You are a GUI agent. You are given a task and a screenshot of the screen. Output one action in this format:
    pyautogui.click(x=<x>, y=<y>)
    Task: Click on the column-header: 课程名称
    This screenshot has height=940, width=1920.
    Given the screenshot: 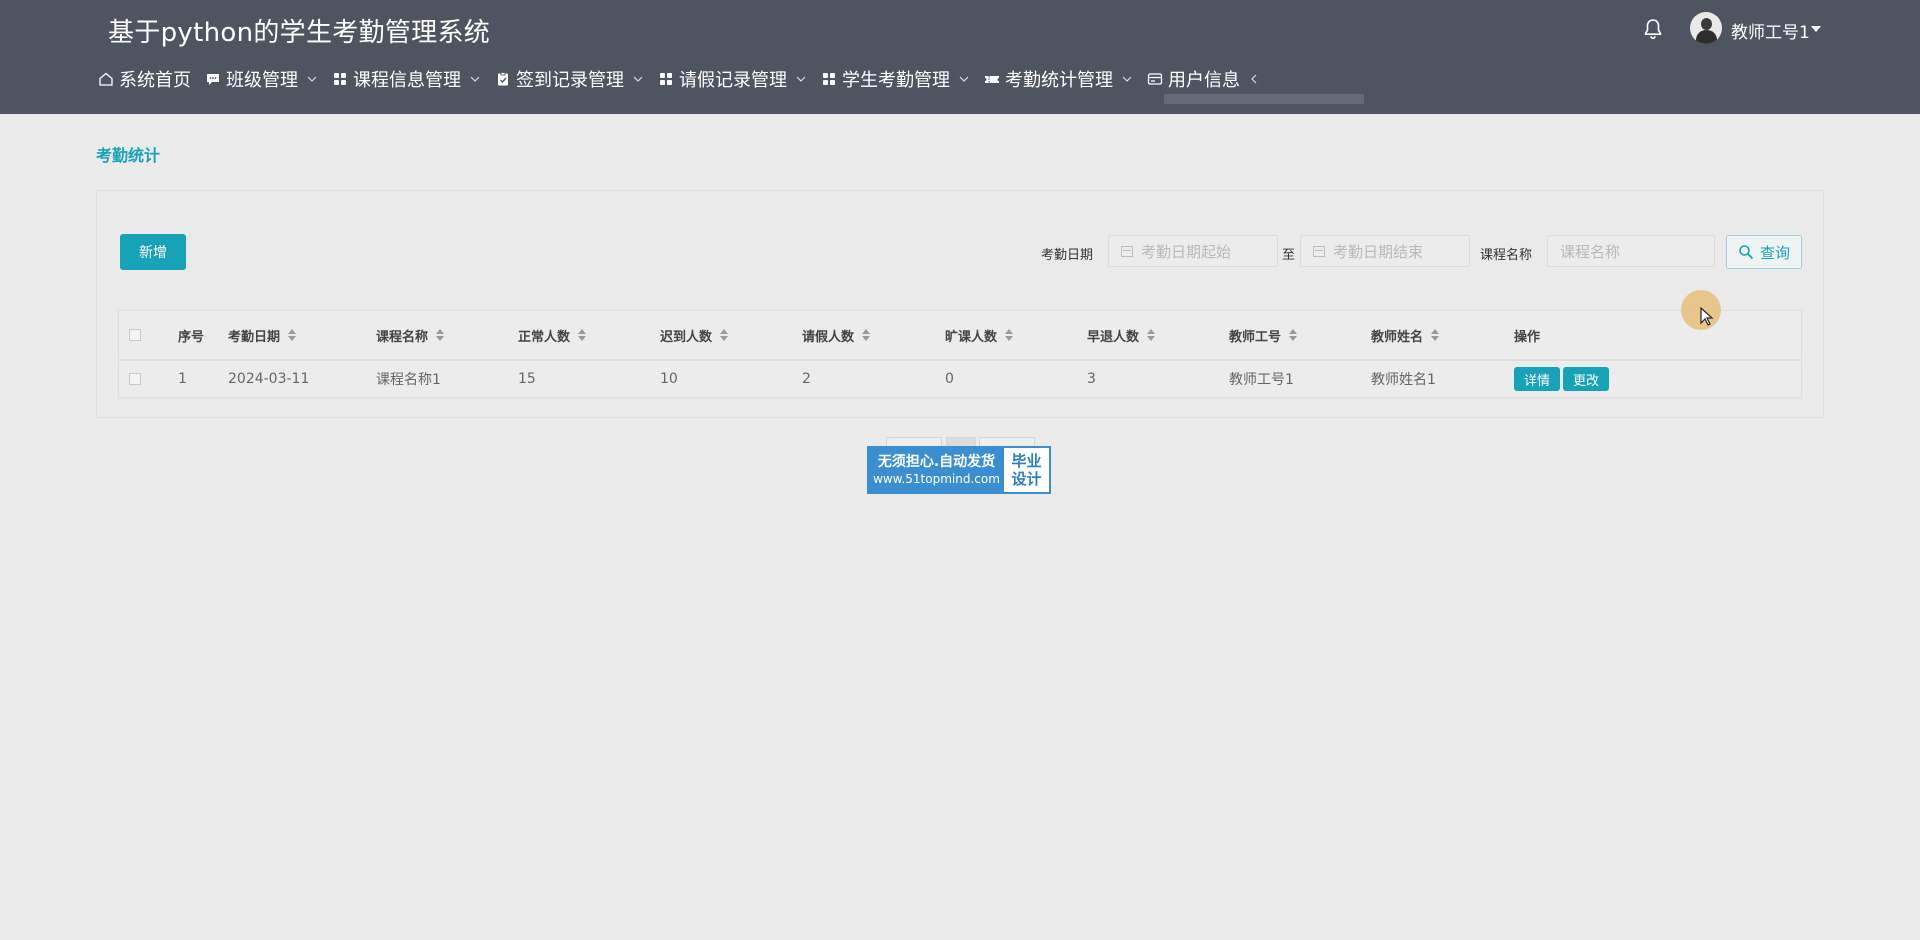 What is the action you would take?
    pyautogui.click(x=410, y=335)
    